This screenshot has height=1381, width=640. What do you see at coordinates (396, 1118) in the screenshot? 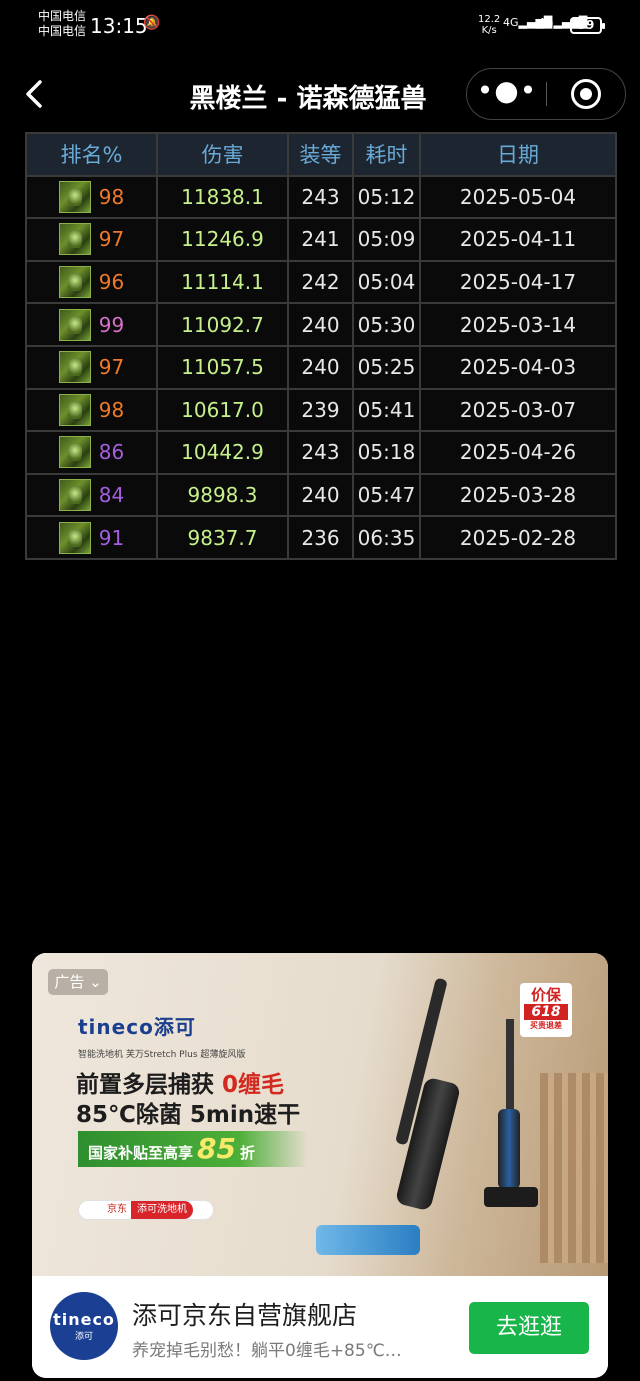
I see `vacuum-product-image` at bounding box center [396, 1118].